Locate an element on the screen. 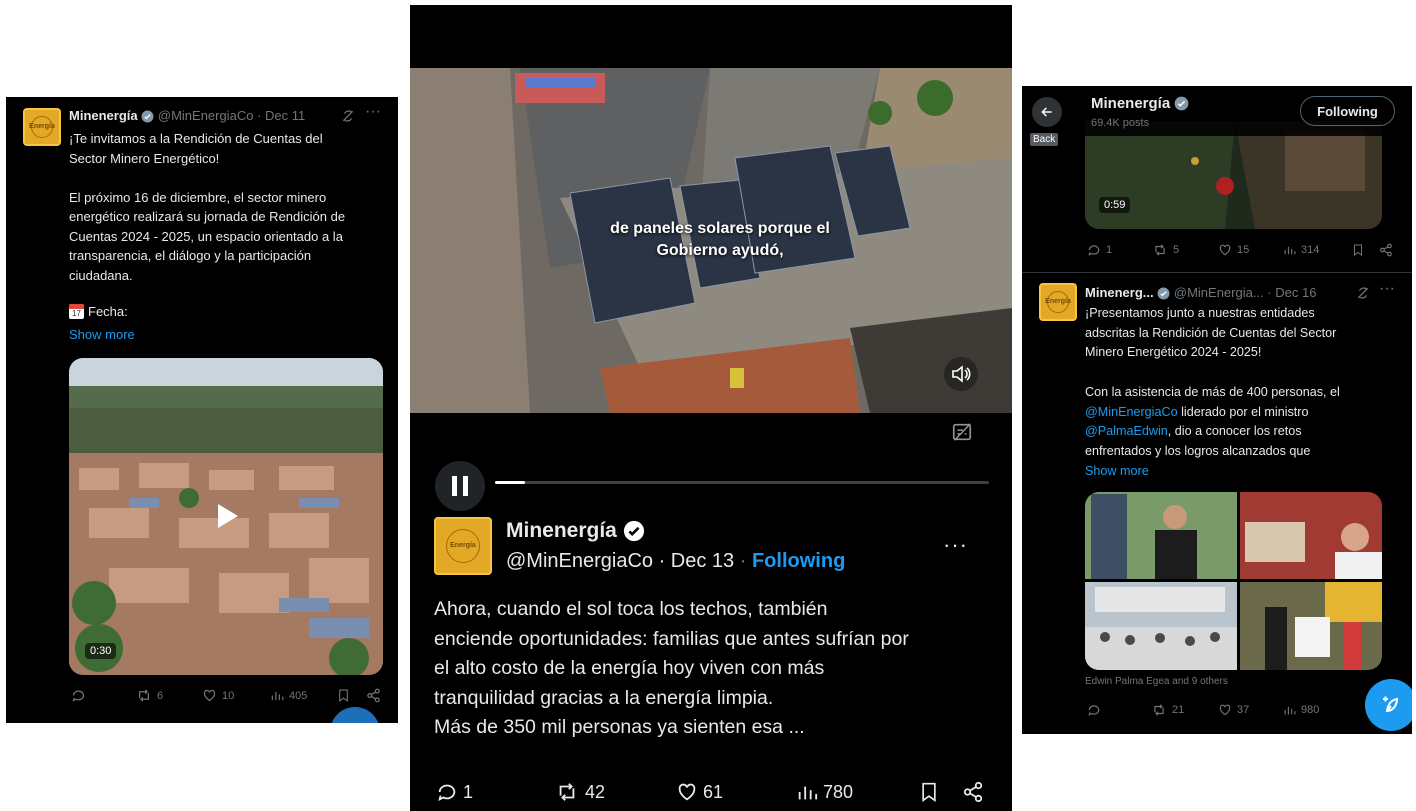  tweet-header: Minenerg... @MinEnergia... · Dec 16 is located at coordinates (1200, 292).